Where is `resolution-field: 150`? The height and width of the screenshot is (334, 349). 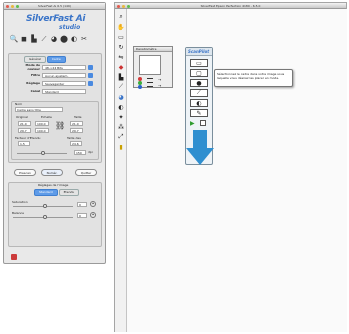 resolution-field: 150 is located at coordinates (80, 152).